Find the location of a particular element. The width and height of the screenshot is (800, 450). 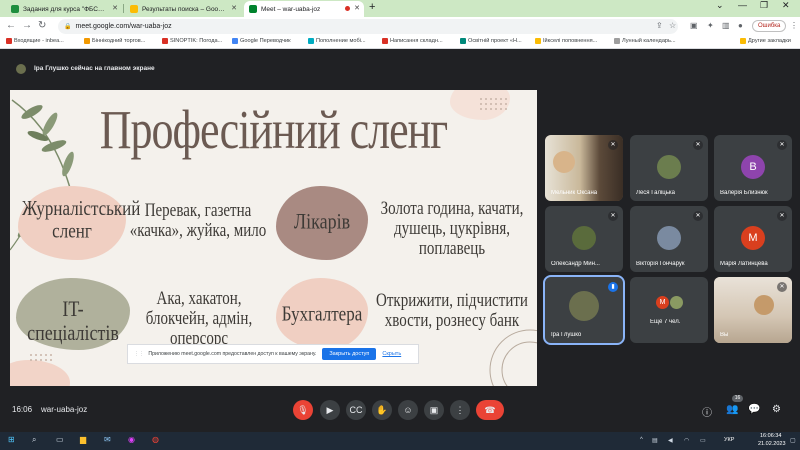

account-avatar-icon: ● is located at coordinates (740, 25).